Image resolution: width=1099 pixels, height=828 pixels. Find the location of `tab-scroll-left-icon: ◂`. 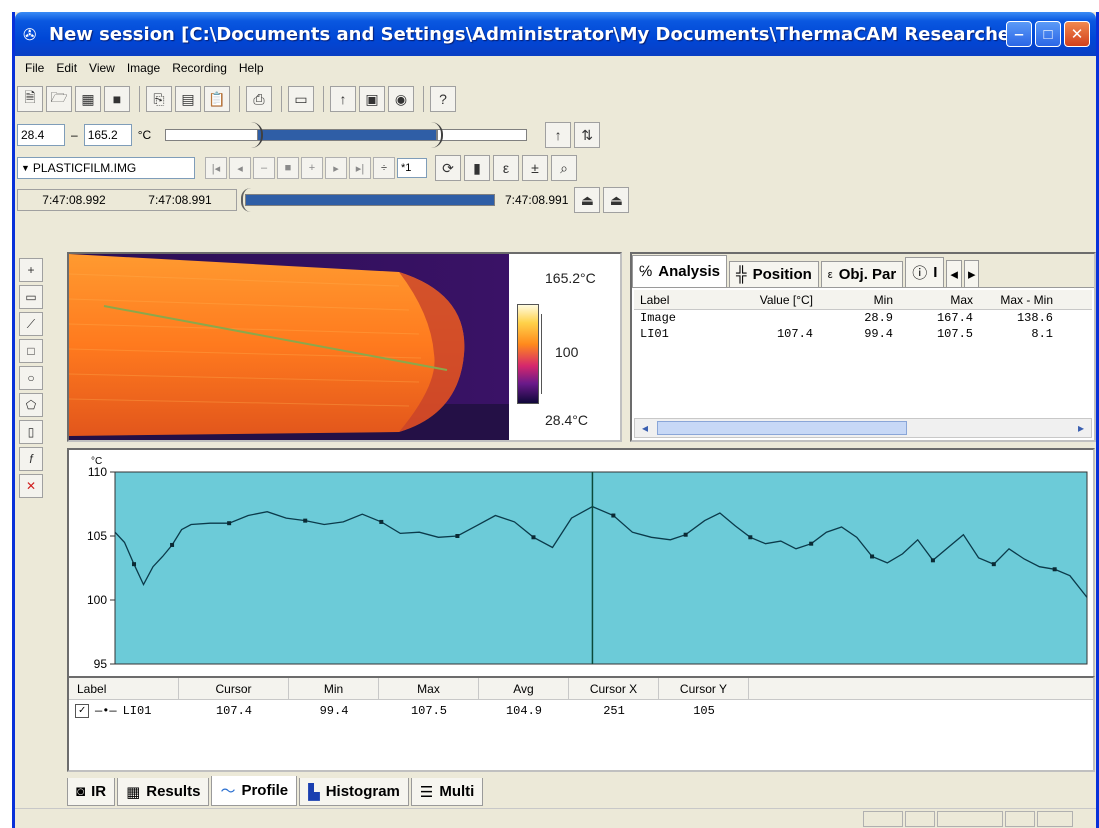

tab-scroll-left-icon: ◂ is located at coordinates (954, 273).